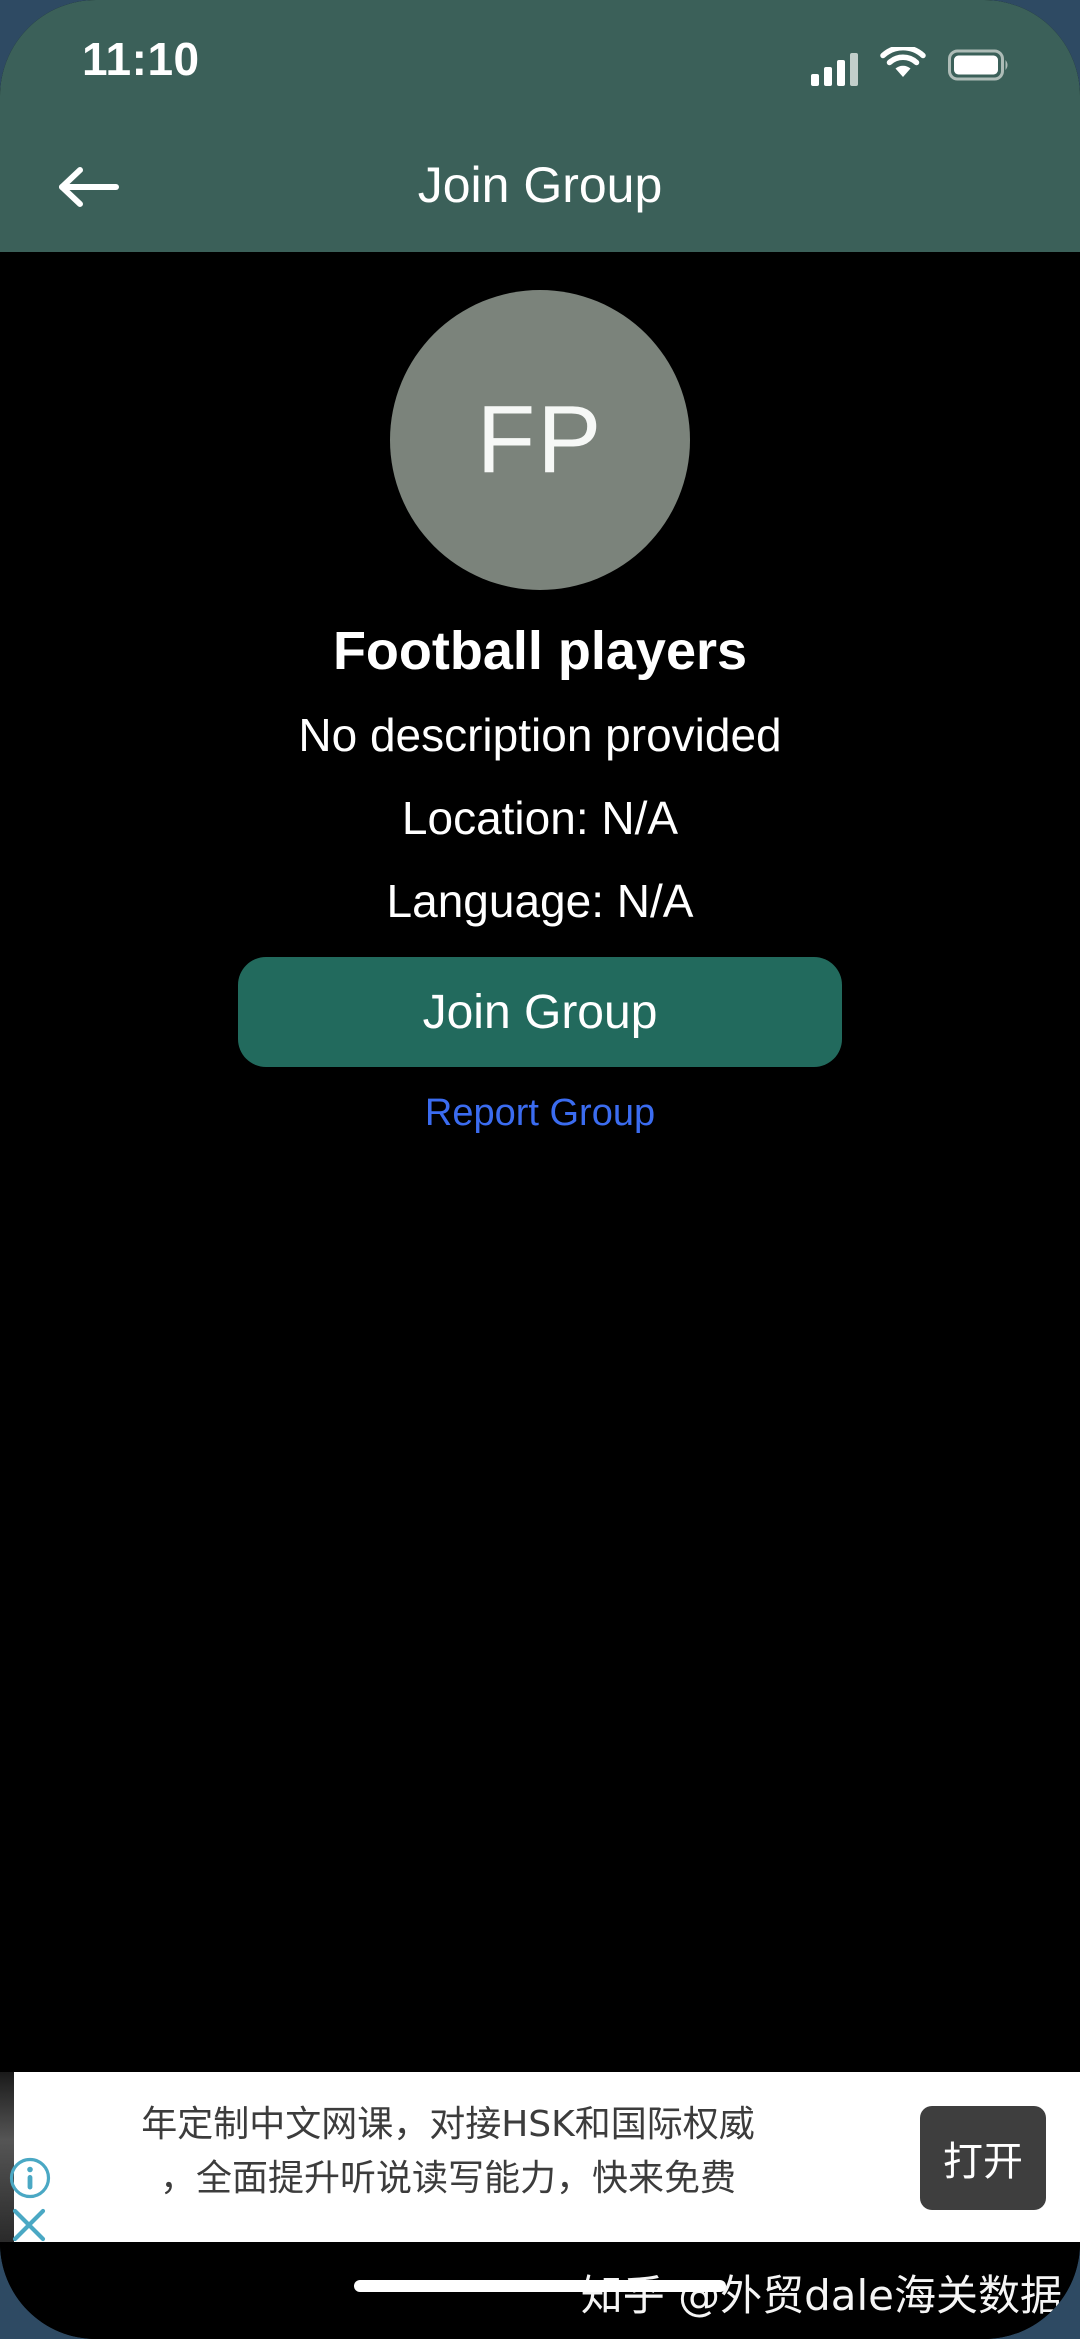 The height and width of the screenshot is (2339, 1080). What do you see at coordinates (540, 1113) in the screenshot?
I see `report-group-link: Report Group` at bounding box center [540, 1113].